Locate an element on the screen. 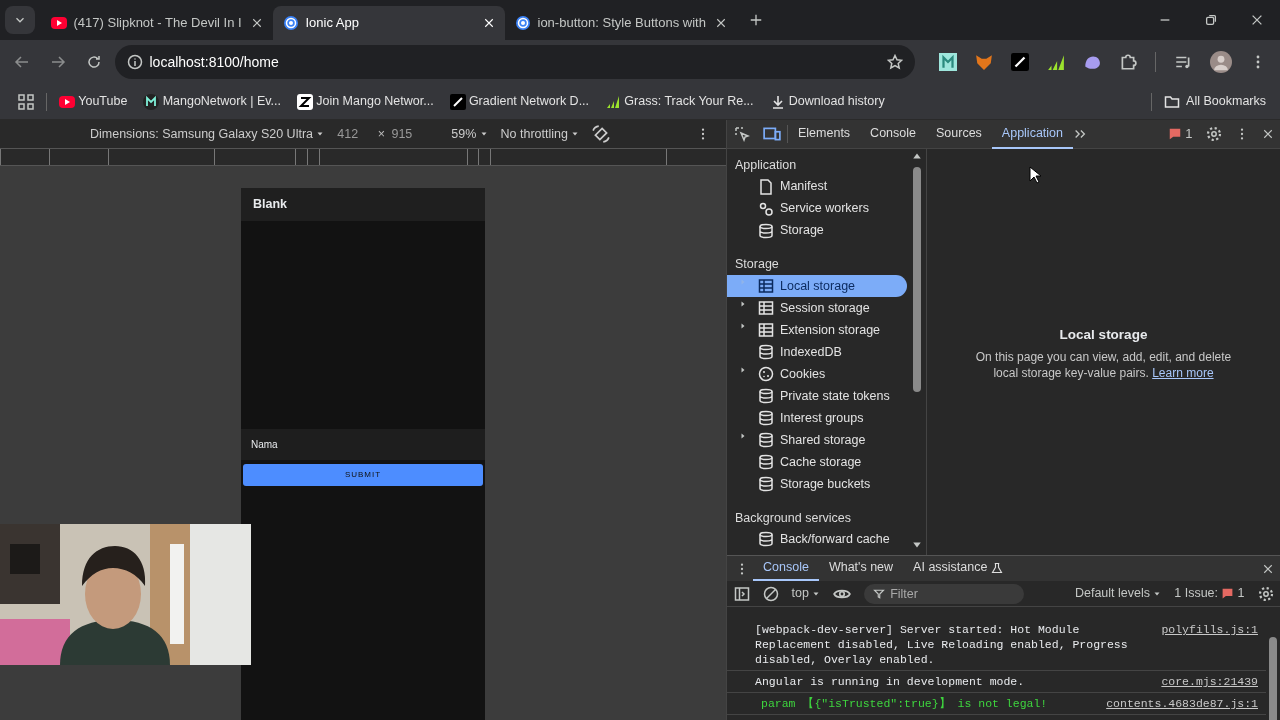  scroll-up-icon is located at coordinates (917, 156).